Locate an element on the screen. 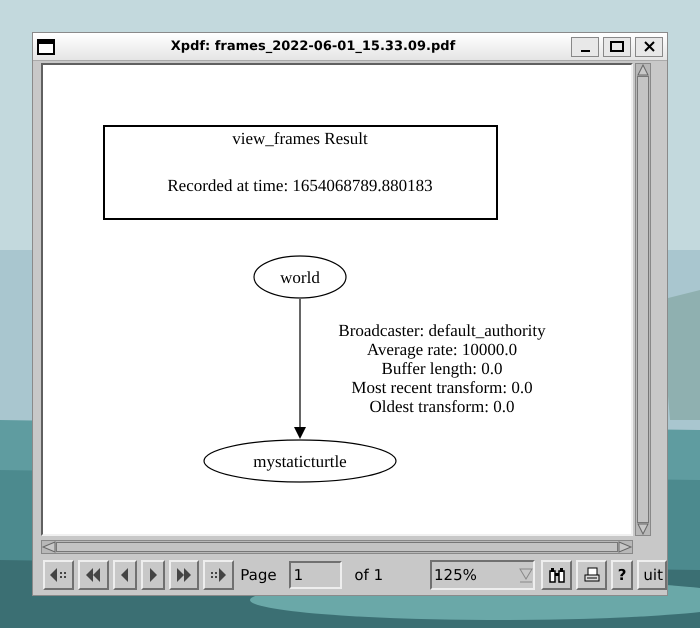 Image resolution: width=700 pixels, height=628 pixels. recorded-time: Recorded at time: 1654068789.880183 is located at coordinates (300, 185).